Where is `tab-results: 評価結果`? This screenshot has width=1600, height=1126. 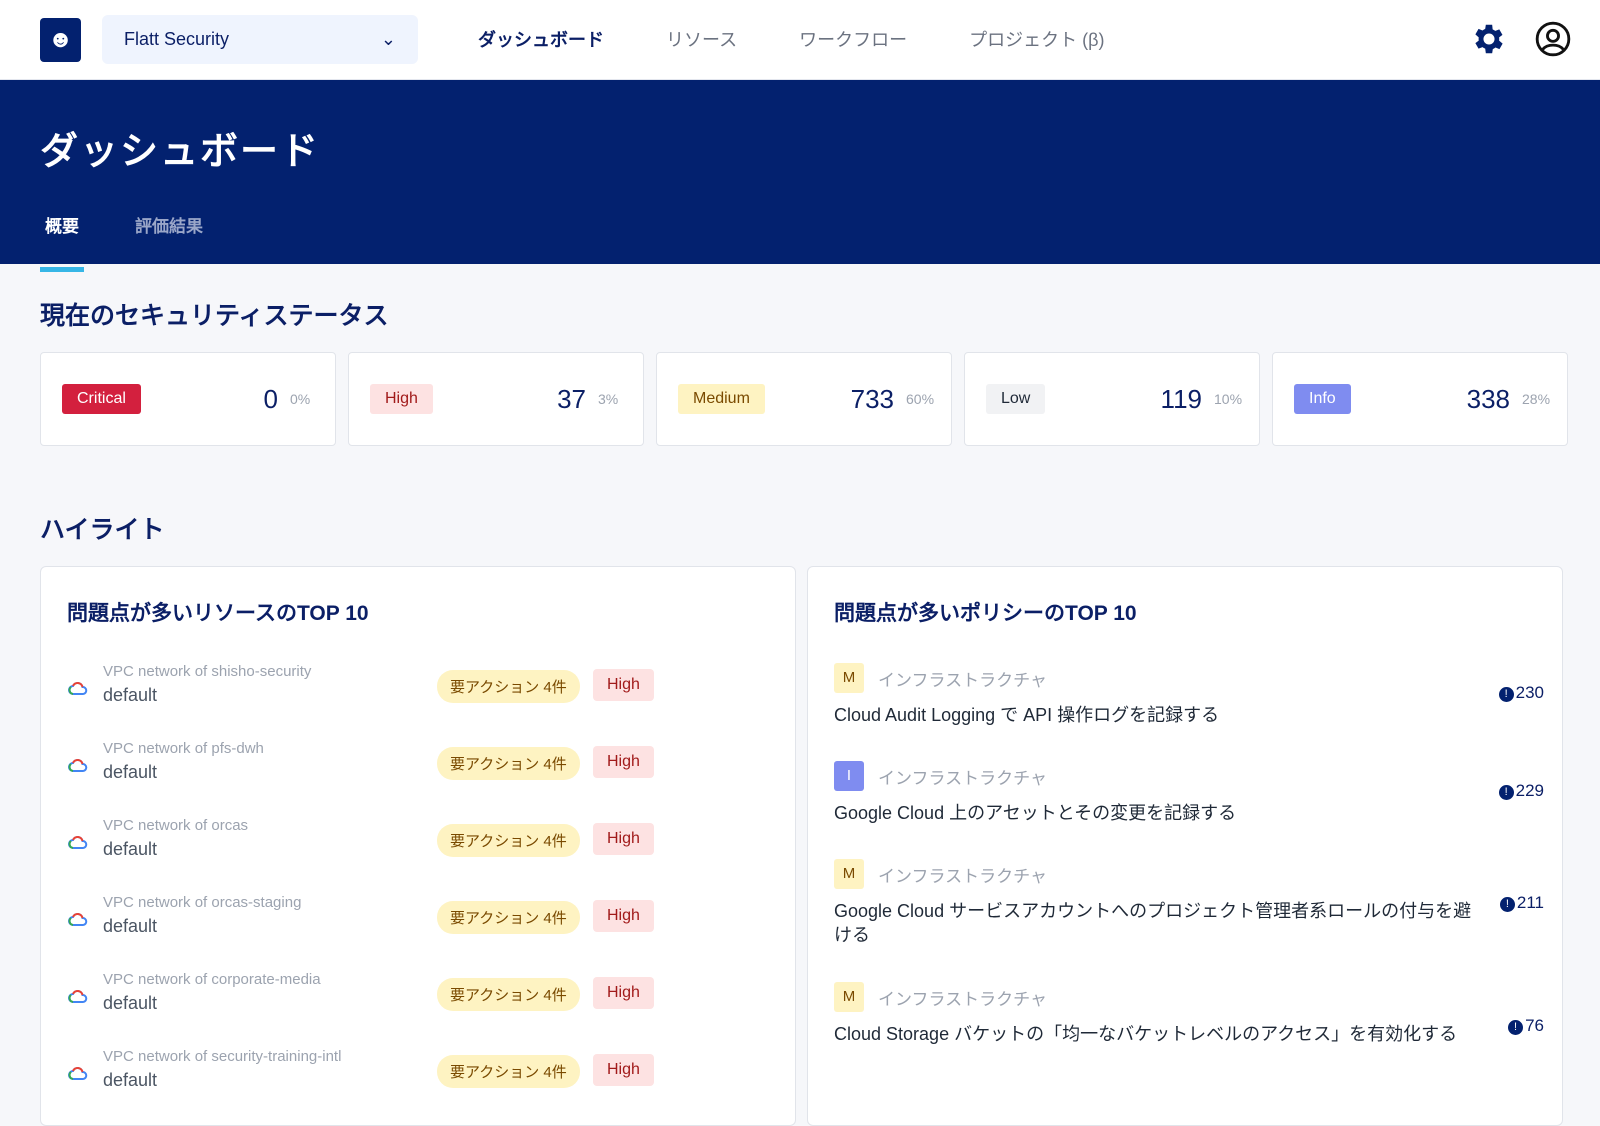 tab-results: 評価結果 is located at coordinates (169, 242).